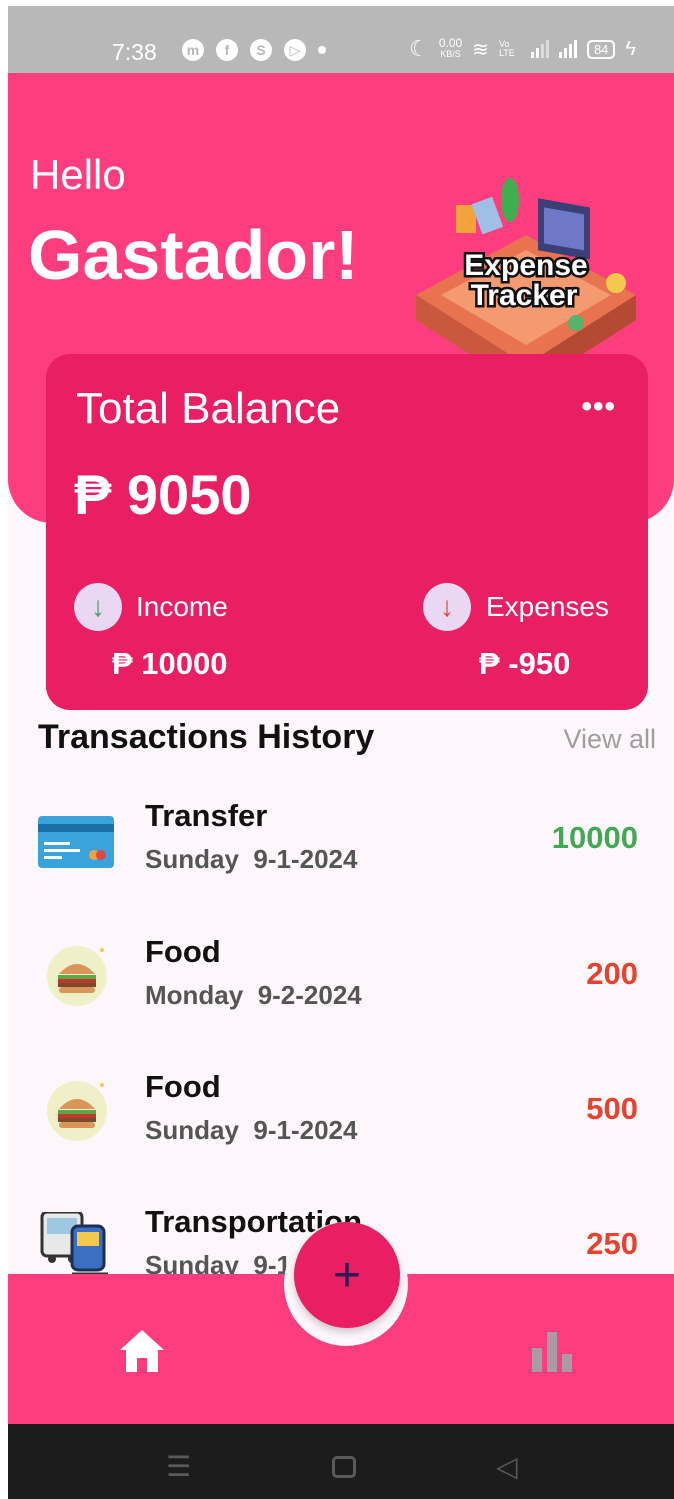 The width and height of the screenshot is (674, 1499). I want to click on transaction-amount: 500, so click(612, 1108).